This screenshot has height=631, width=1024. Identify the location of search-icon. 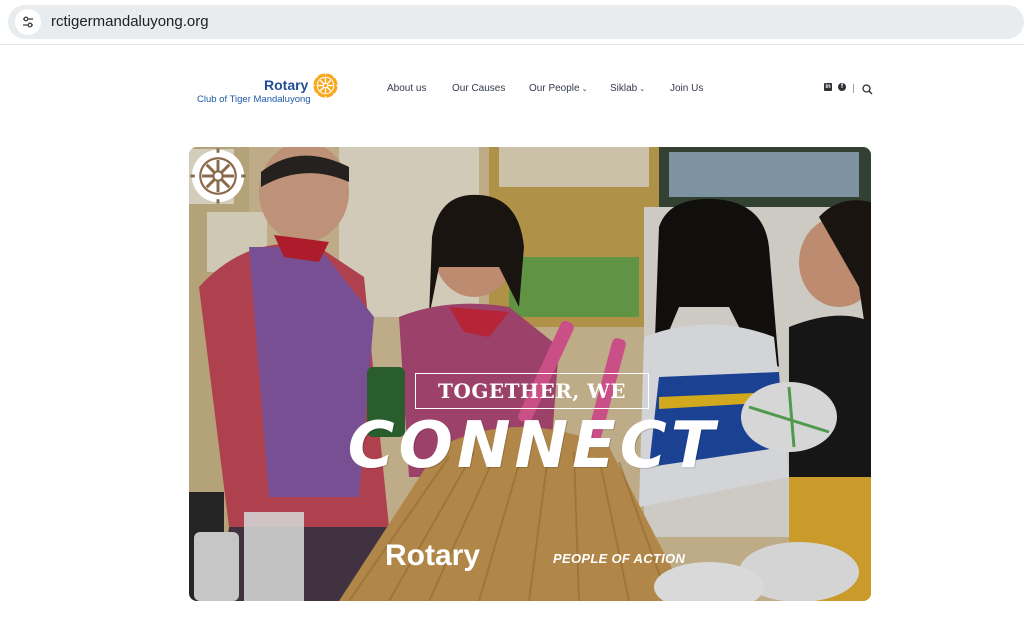
(867, 91).